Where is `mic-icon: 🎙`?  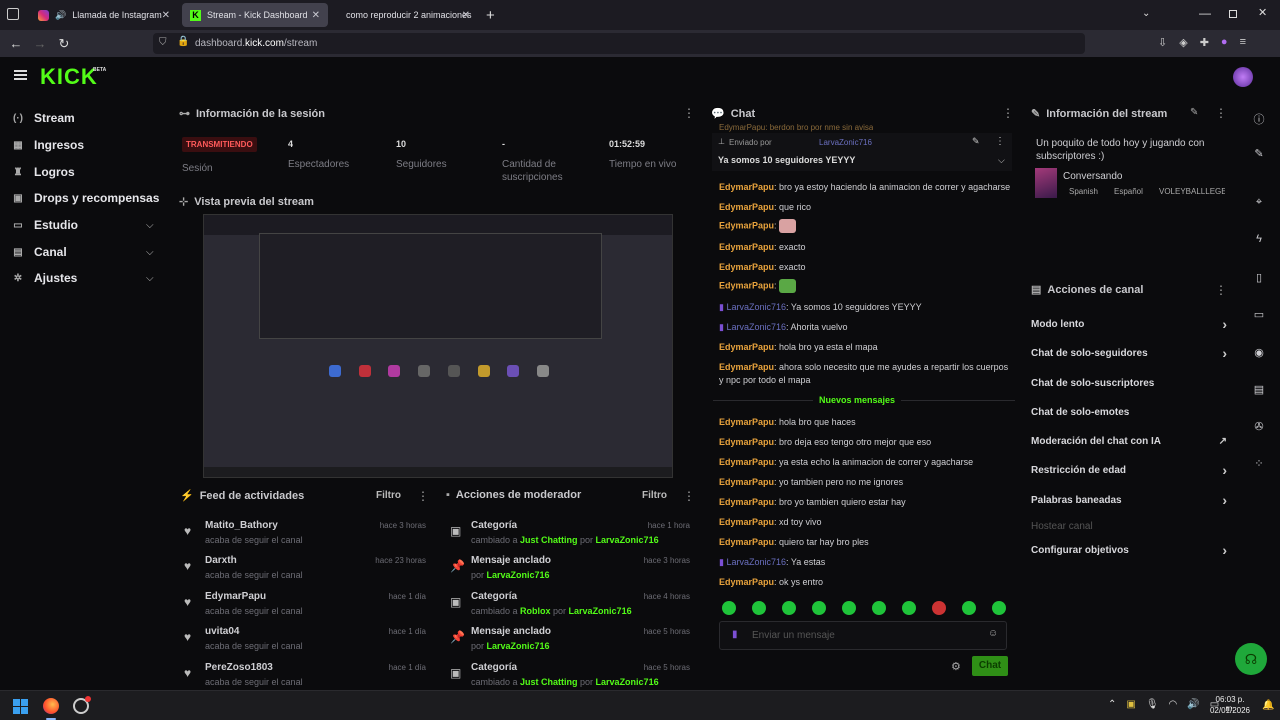
mic-icon: 🎙 is located at coordinates (1152, 704).